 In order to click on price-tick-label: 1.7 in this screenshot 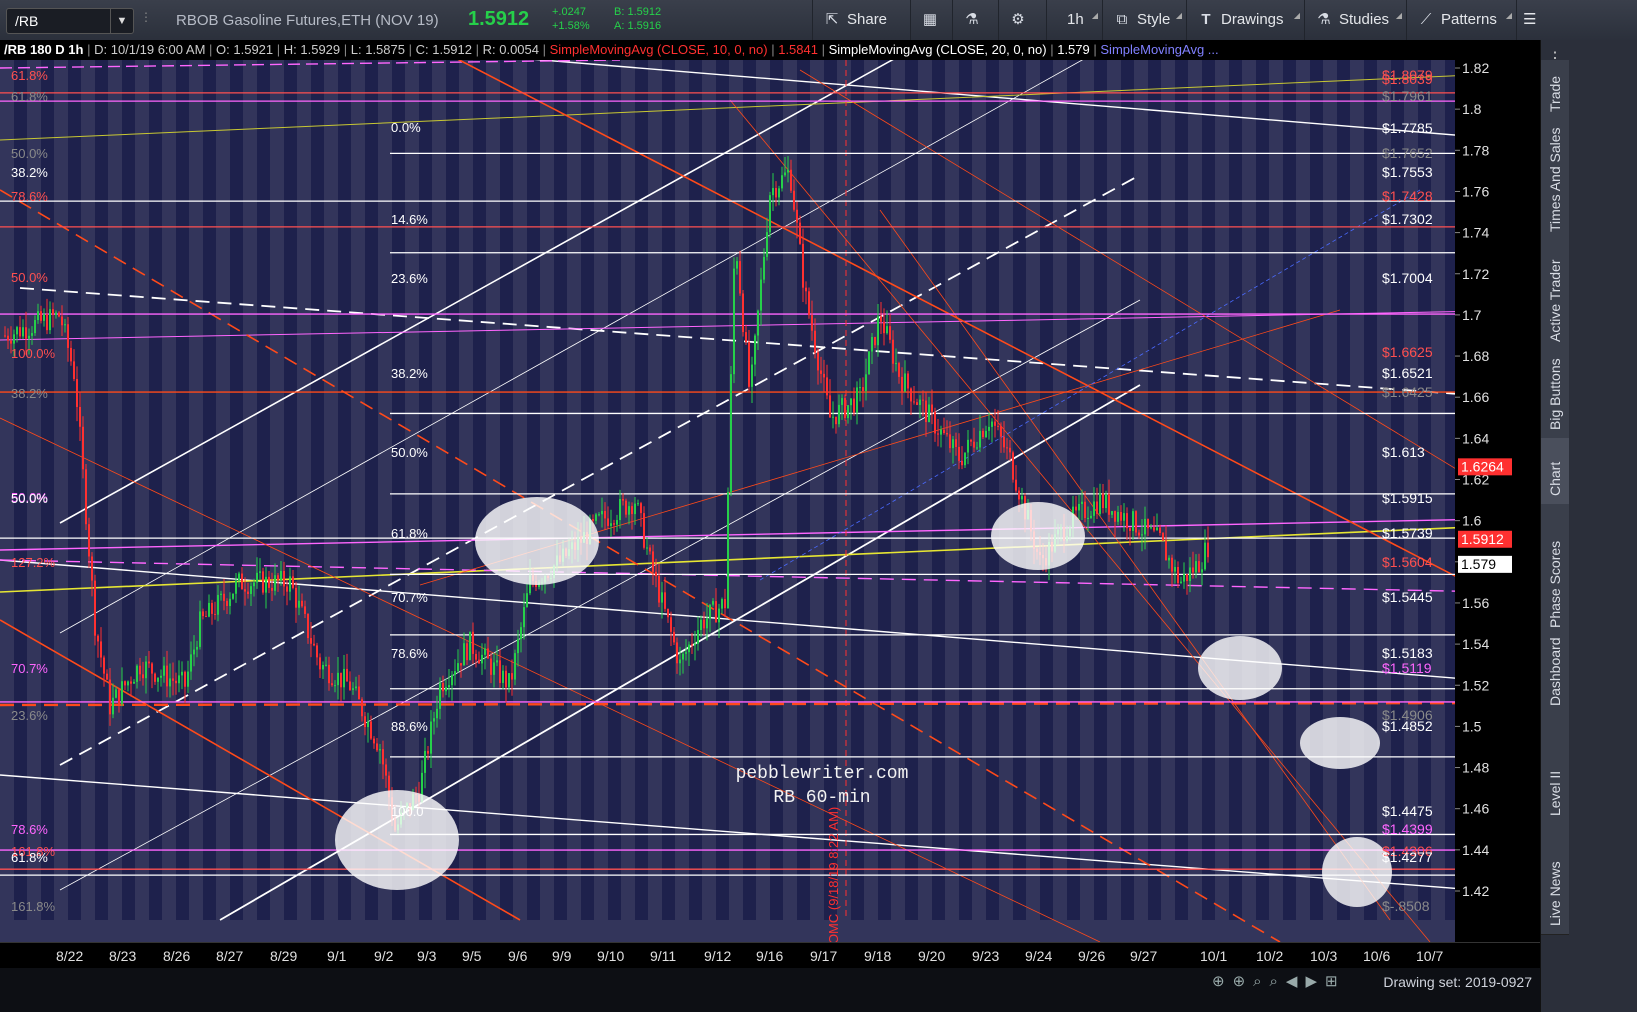, I will do `click(1472, 315)`.